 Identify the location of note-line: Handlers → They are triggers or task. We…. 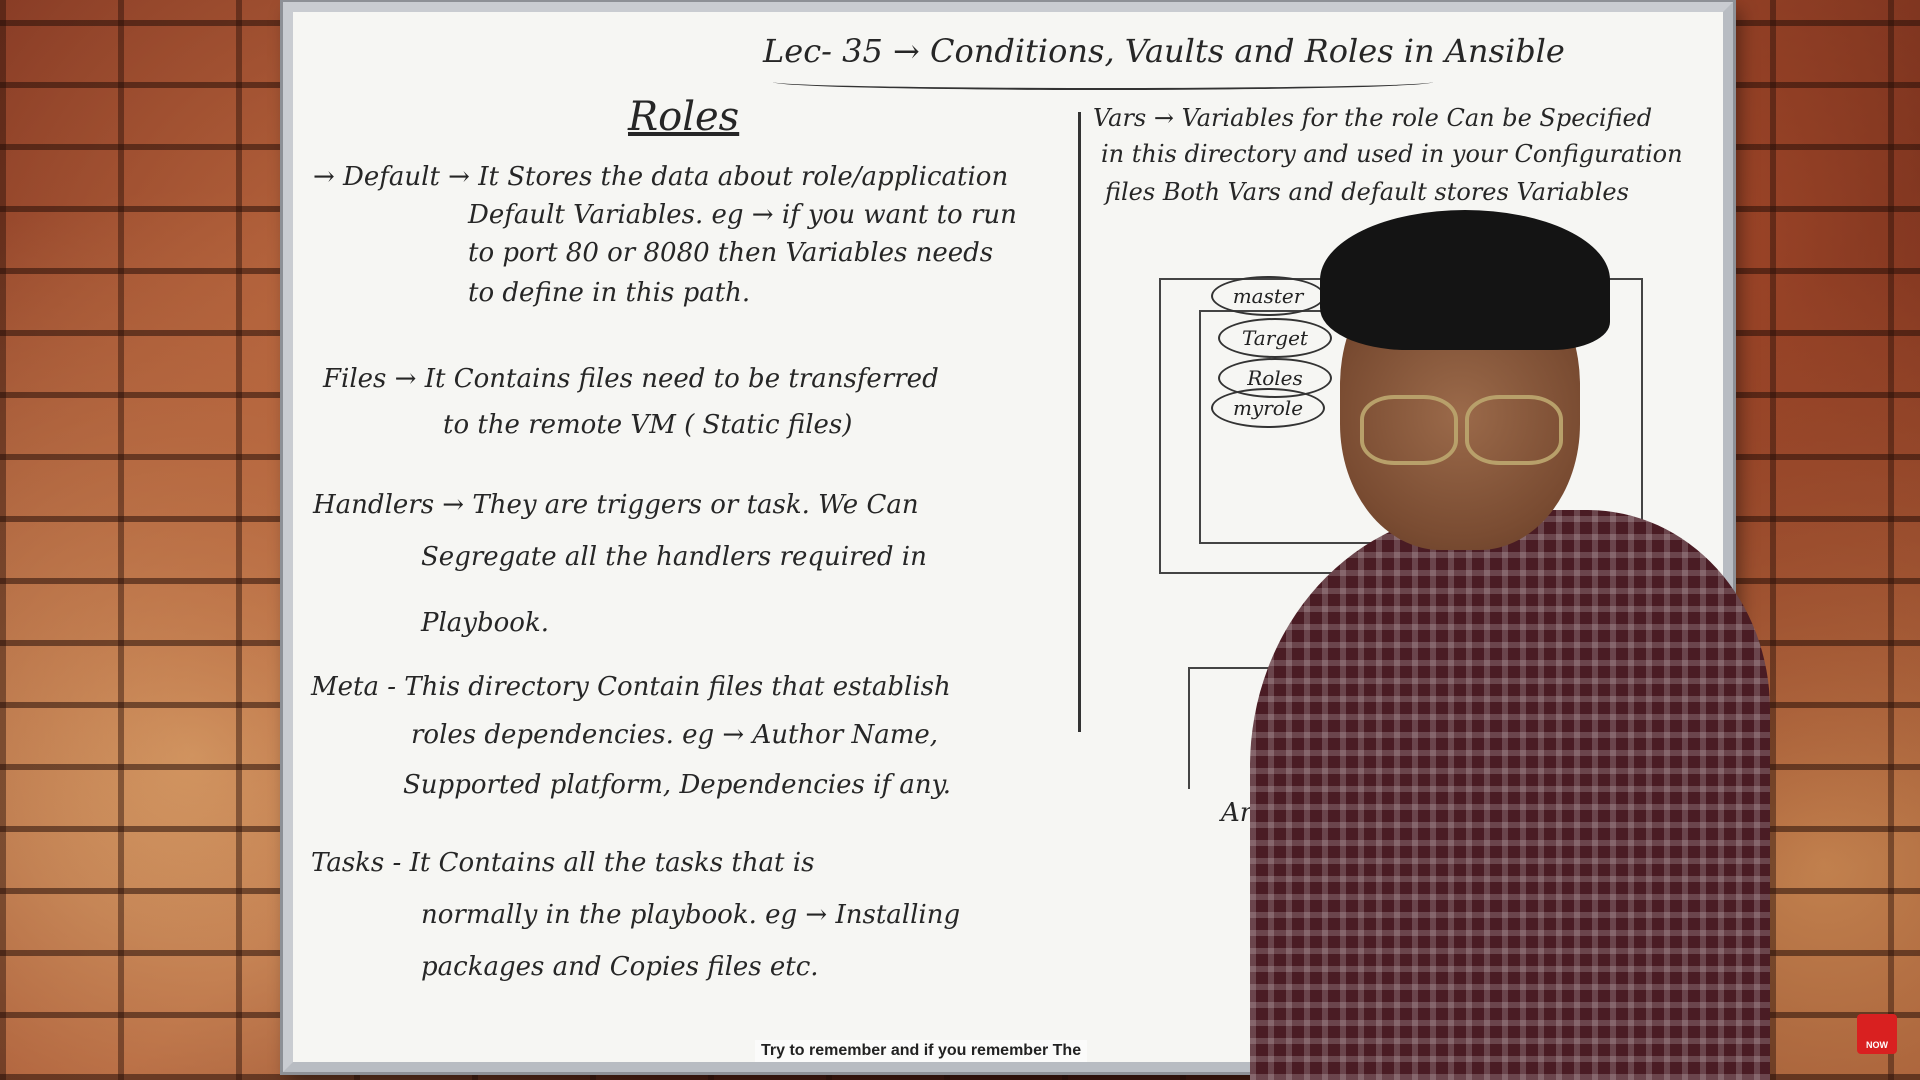
(616, 505).